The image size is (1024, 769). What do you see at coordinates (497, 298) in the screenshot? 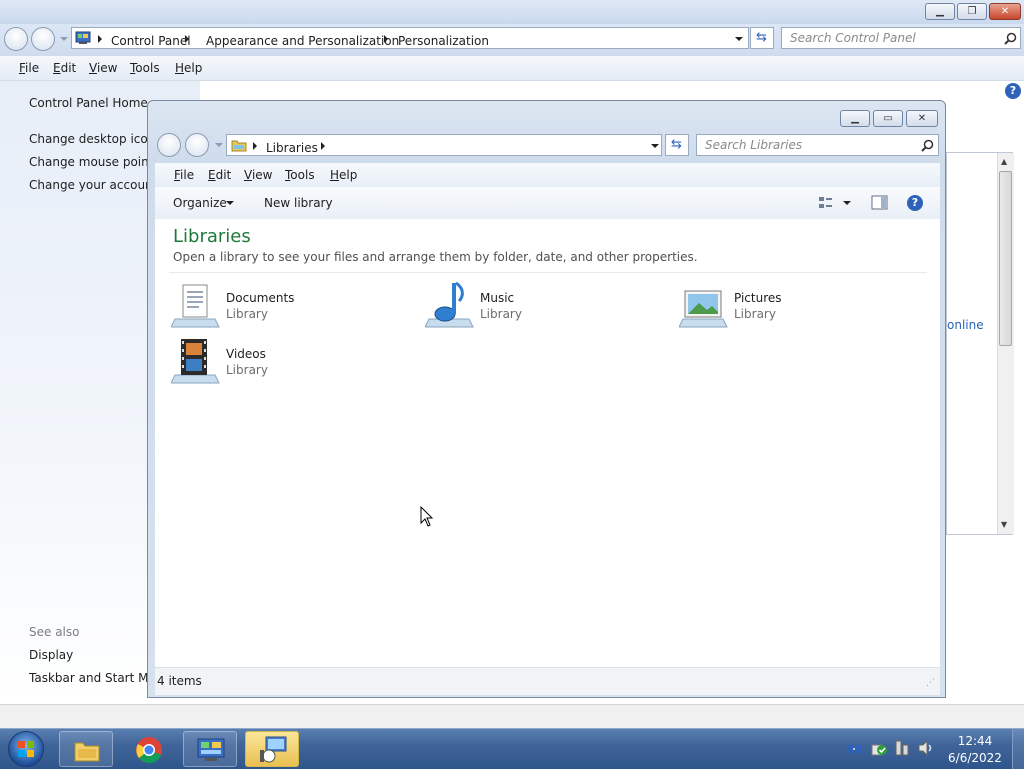
I see `library-item-name: Music` at bounding box center [497, 298].